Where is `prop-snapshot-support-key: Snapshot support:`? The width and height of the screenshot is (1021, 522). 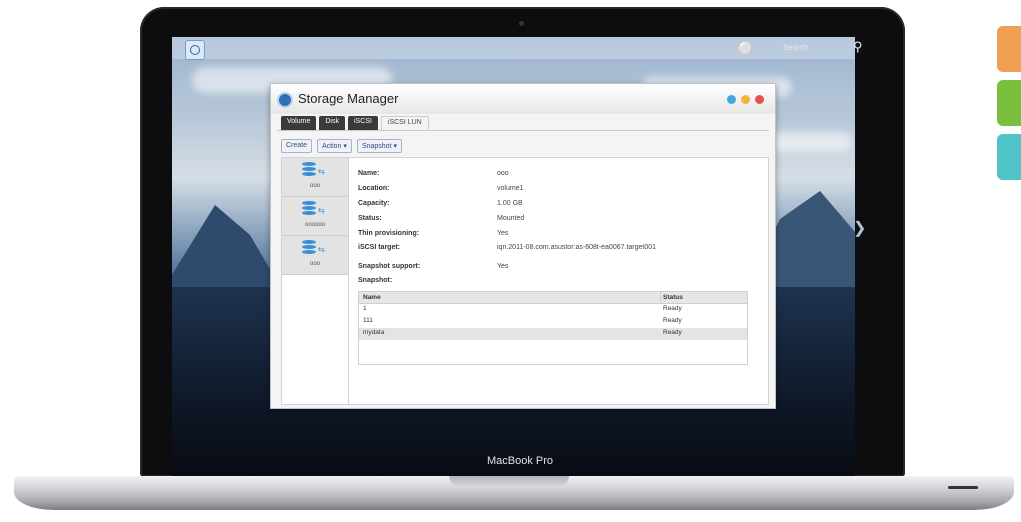 prop-snapshot-support-key: Snapshot support: is located at coordinates (389, 266).